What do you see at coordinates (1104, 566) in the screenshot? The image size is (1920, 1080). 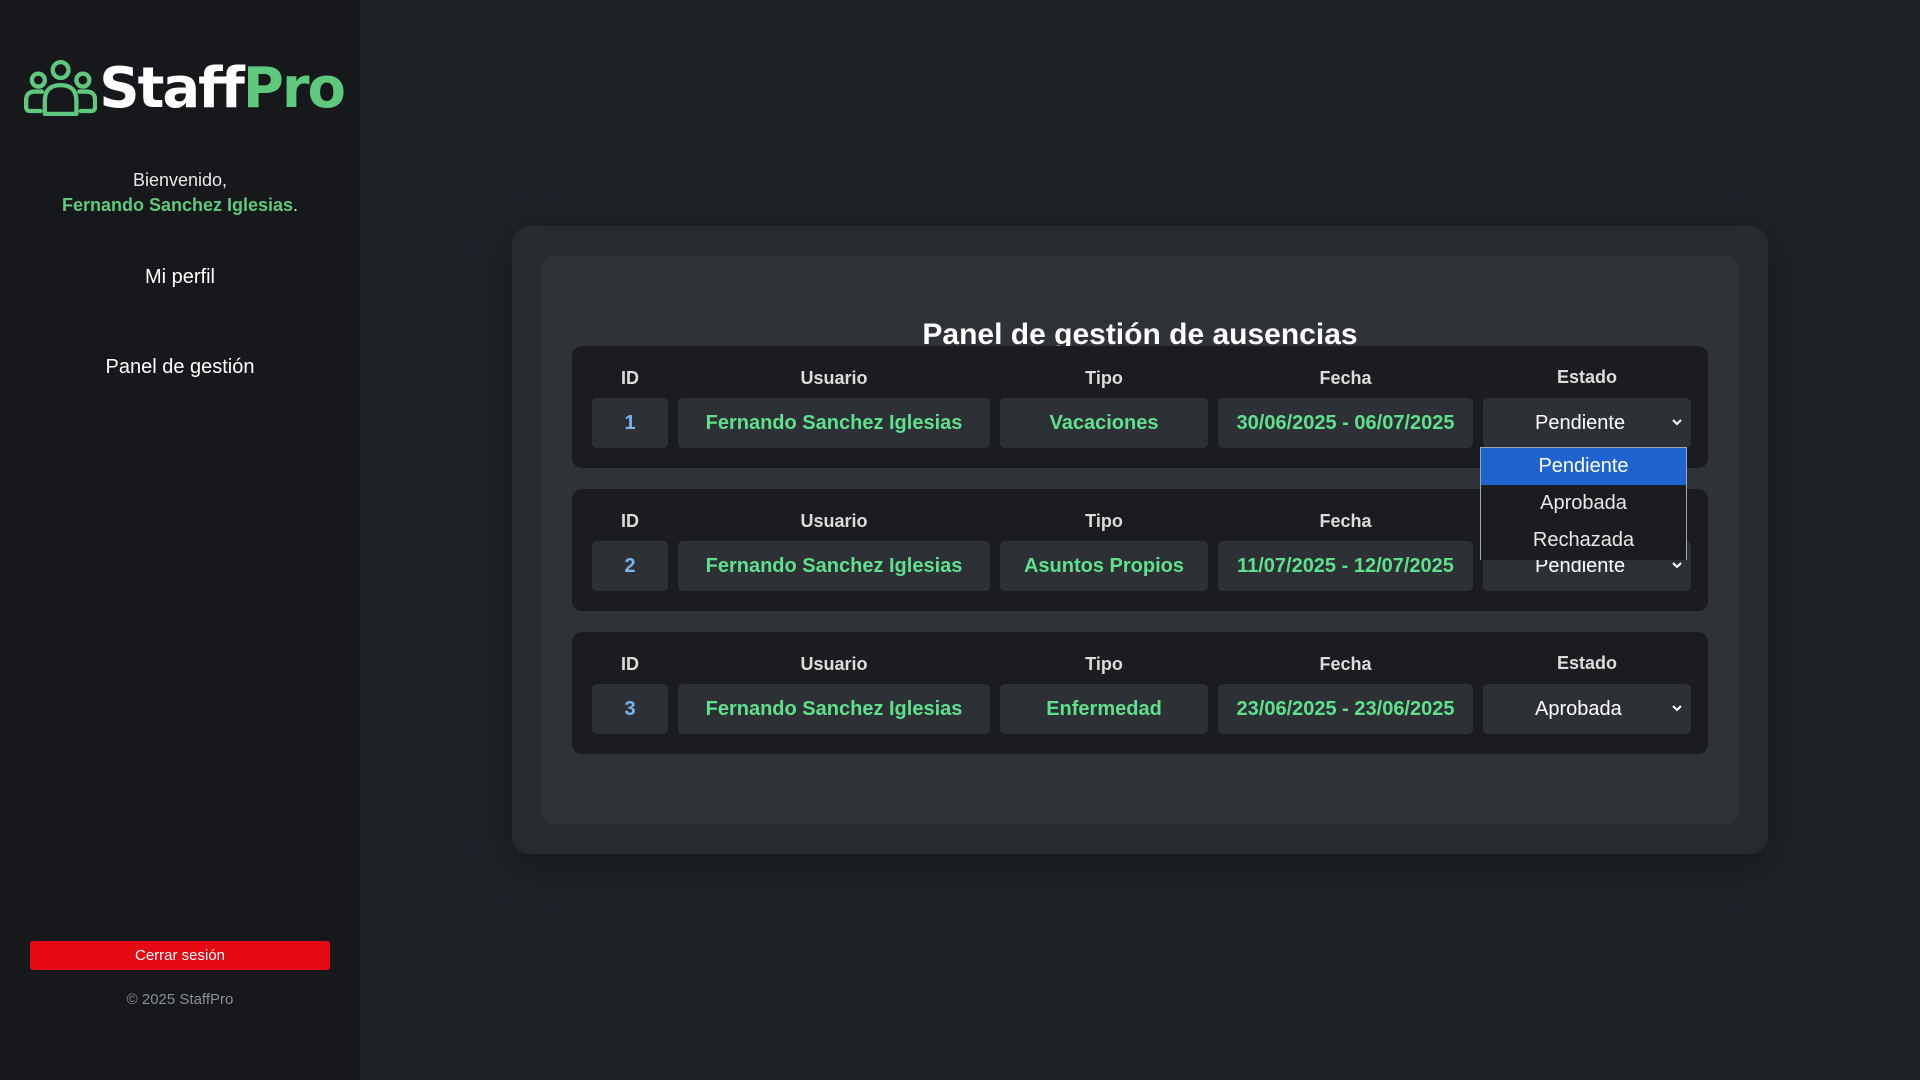 I see `cell-tipo: Asuntos Propios` at bounding box center [1104, 566].